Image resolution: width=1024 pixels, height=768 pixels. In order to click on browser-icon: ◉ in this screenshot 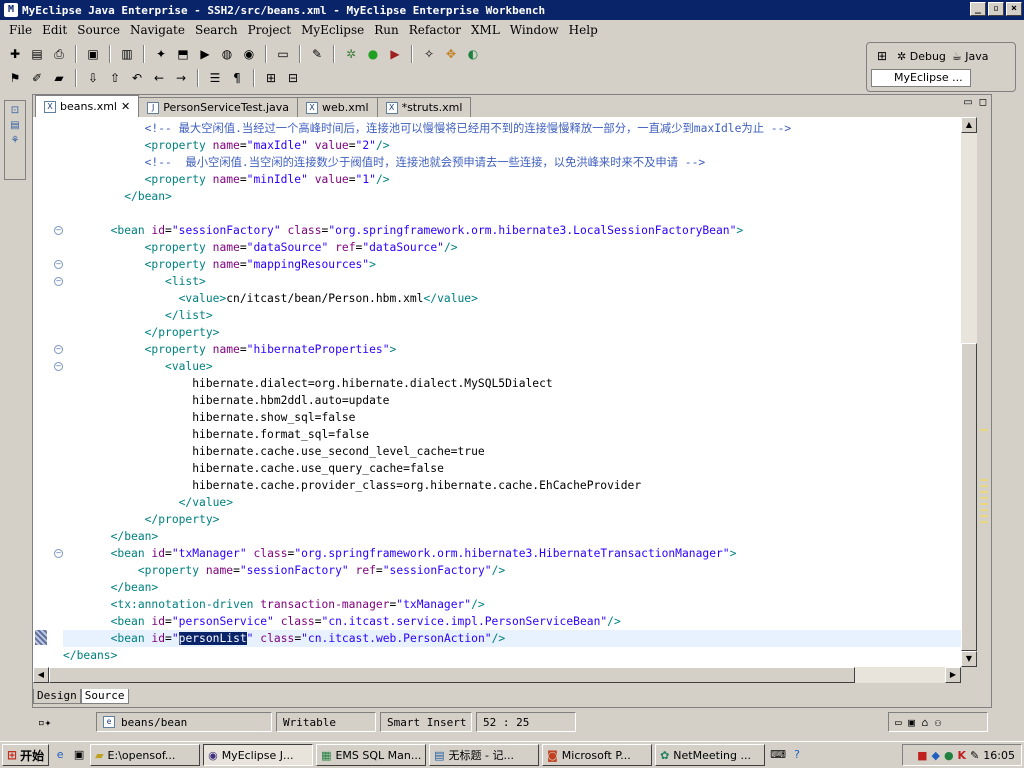, I will do `click(249, 54)`.